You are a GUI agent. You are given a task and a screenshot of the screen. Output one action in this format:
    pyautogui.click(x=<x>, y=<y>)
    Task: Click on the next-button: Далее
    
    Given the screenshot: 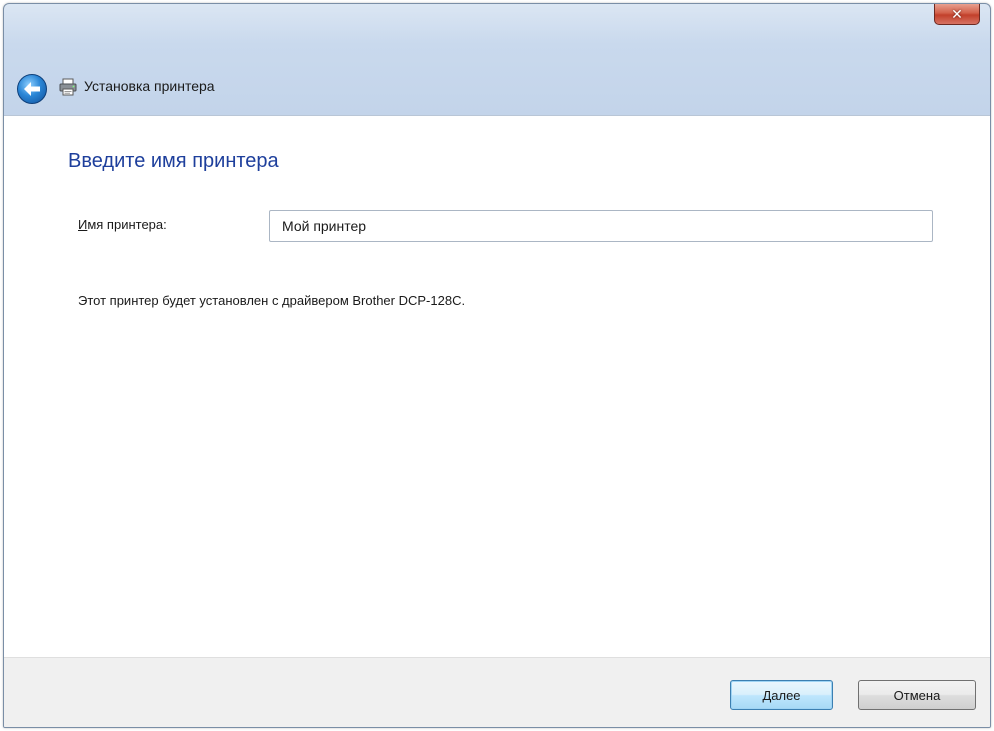 What is the action you would take?
    pyautogui.click(x=781, y=695)
    